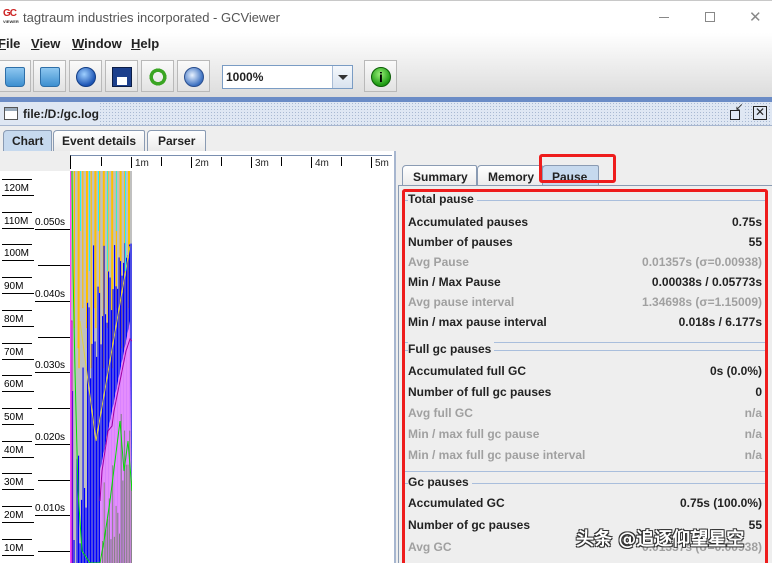  I want to click on export-icon, so click(122, 77).